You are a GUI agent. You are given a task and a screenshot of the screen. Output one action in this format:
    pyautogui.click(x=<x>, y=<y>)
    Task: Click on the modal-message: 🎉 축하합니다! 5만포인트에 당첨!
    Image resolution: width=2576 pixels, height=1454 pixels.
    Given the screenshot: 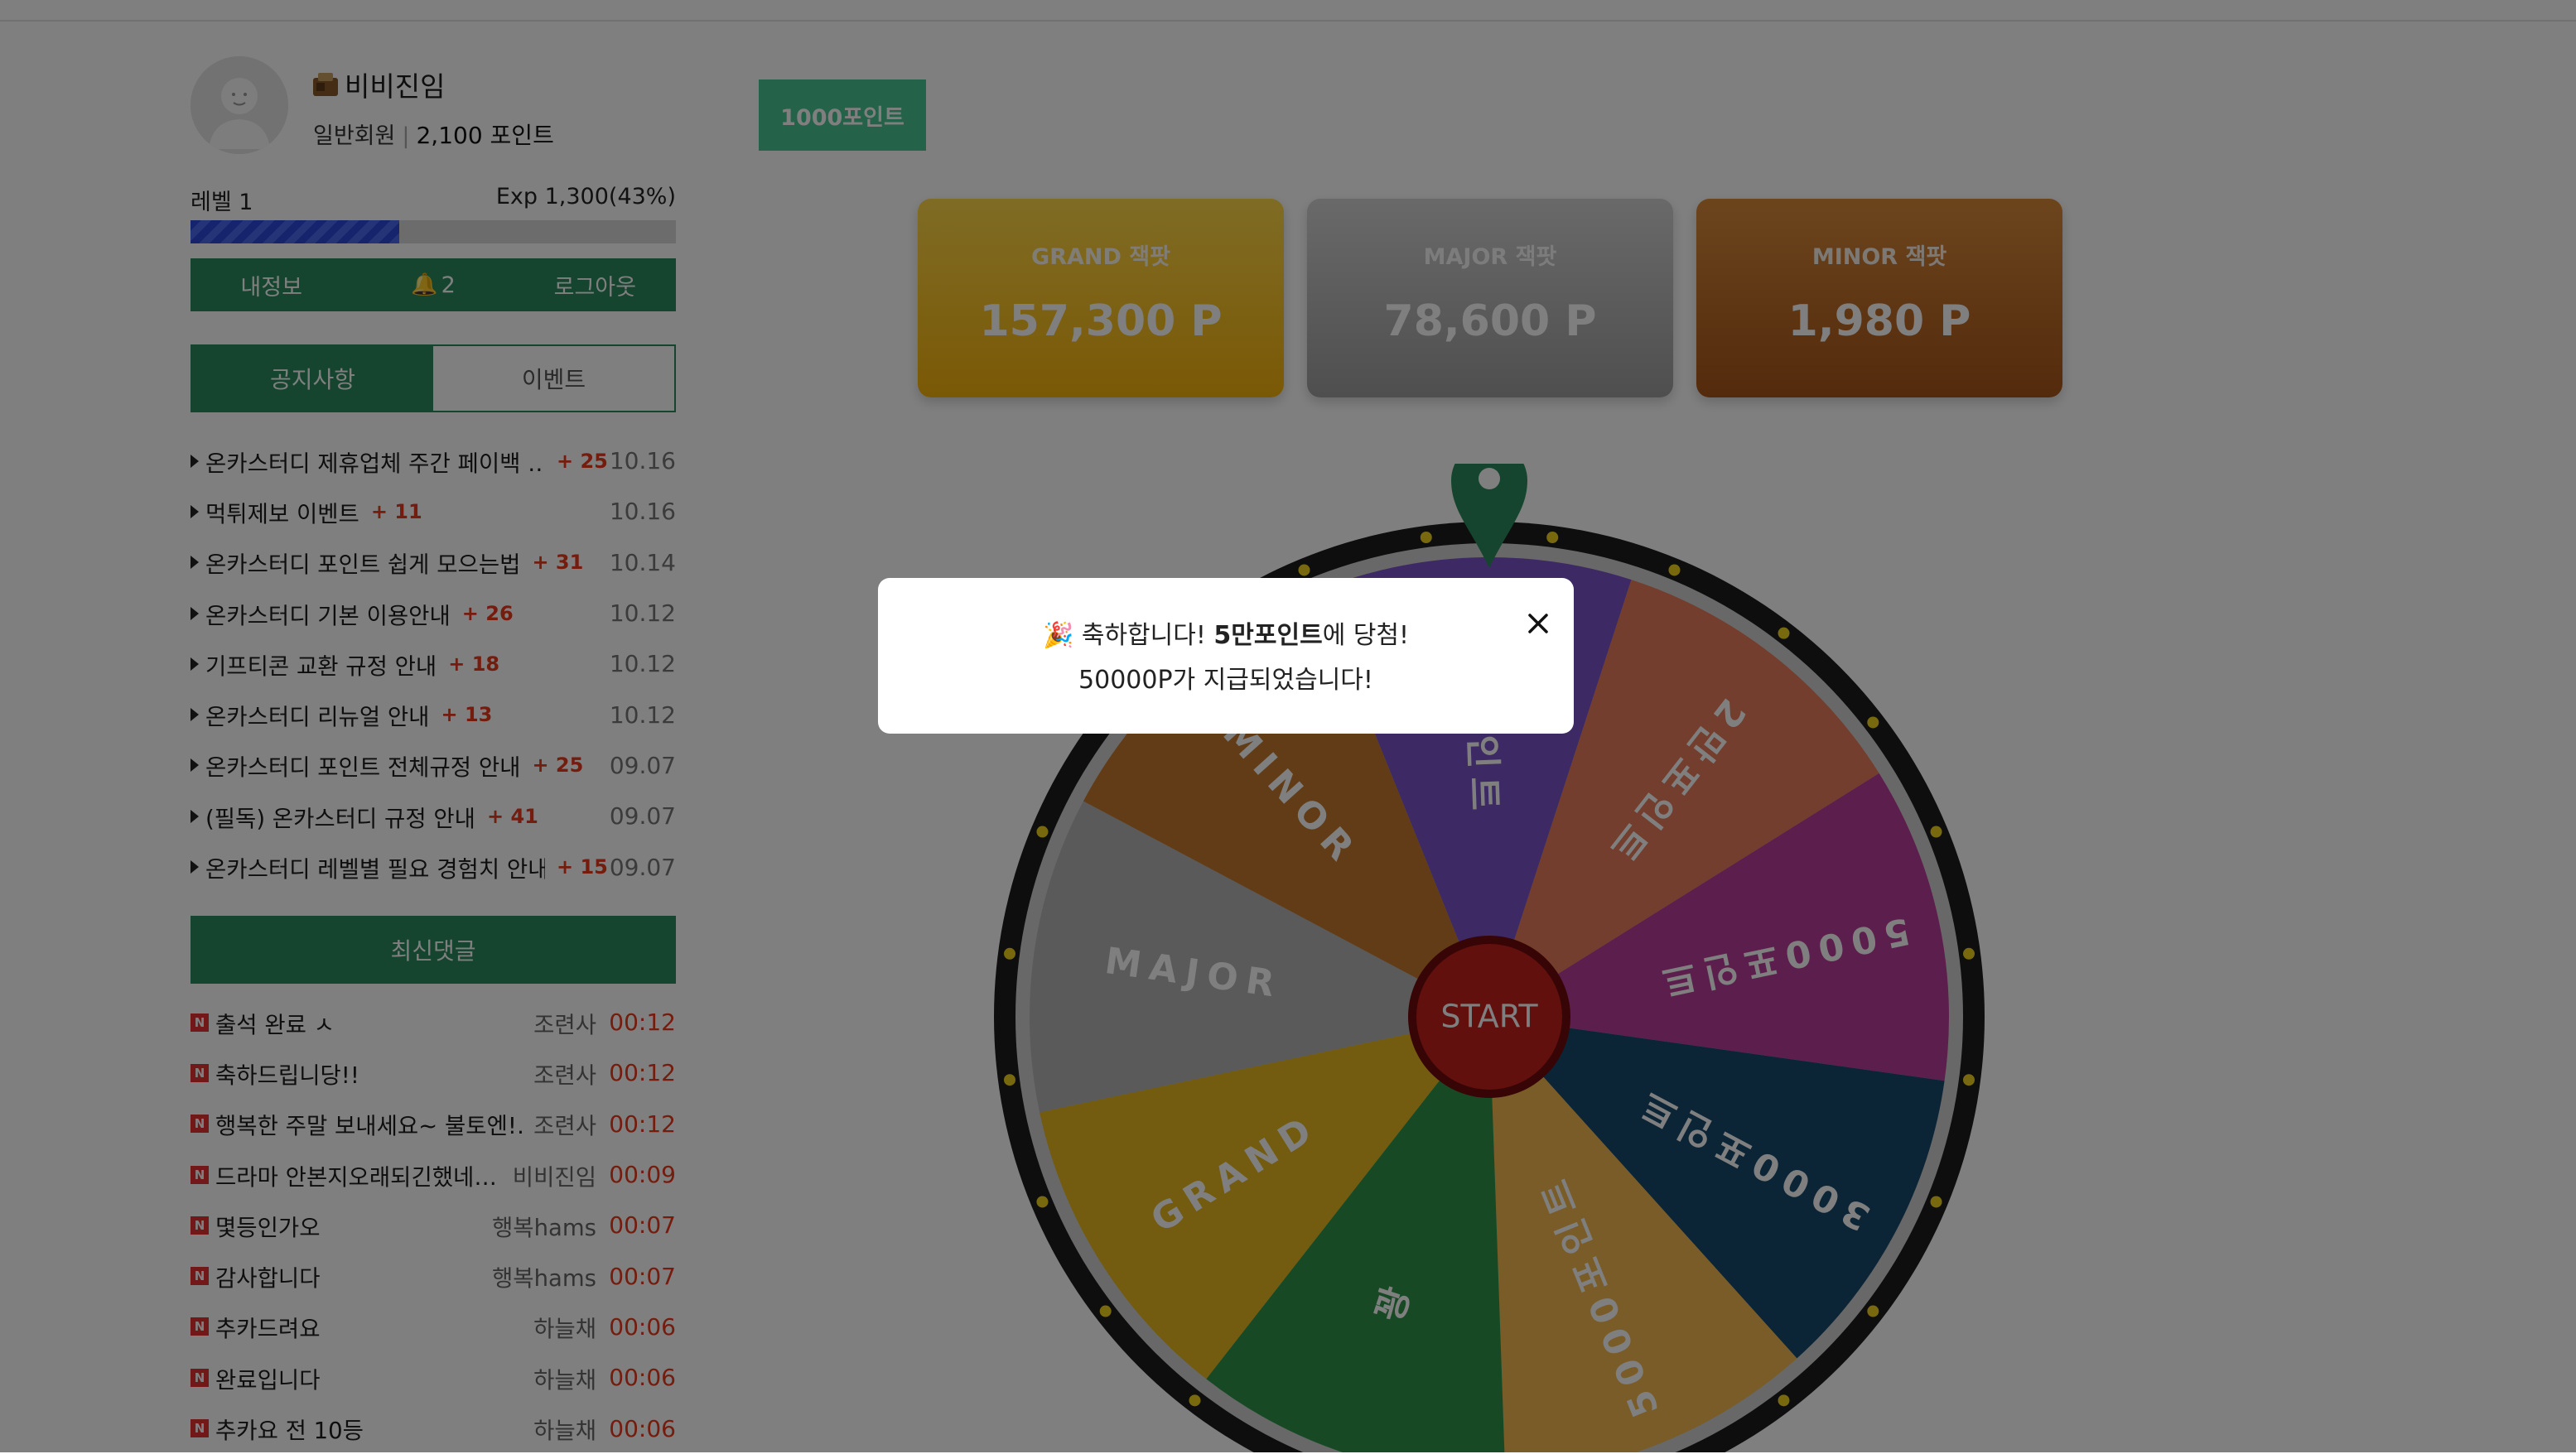 What is the action you would take?
    pyautogui.click(x=1226, y=632)
    